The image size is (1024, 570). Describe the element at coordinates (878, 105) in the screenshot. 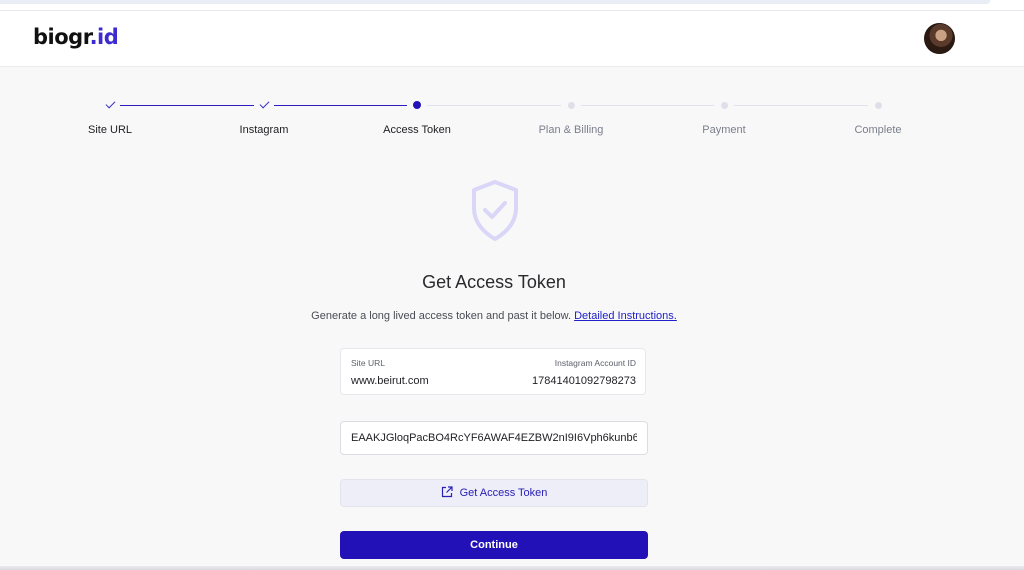

I see `step-6-pending-dot-icon` at that location.